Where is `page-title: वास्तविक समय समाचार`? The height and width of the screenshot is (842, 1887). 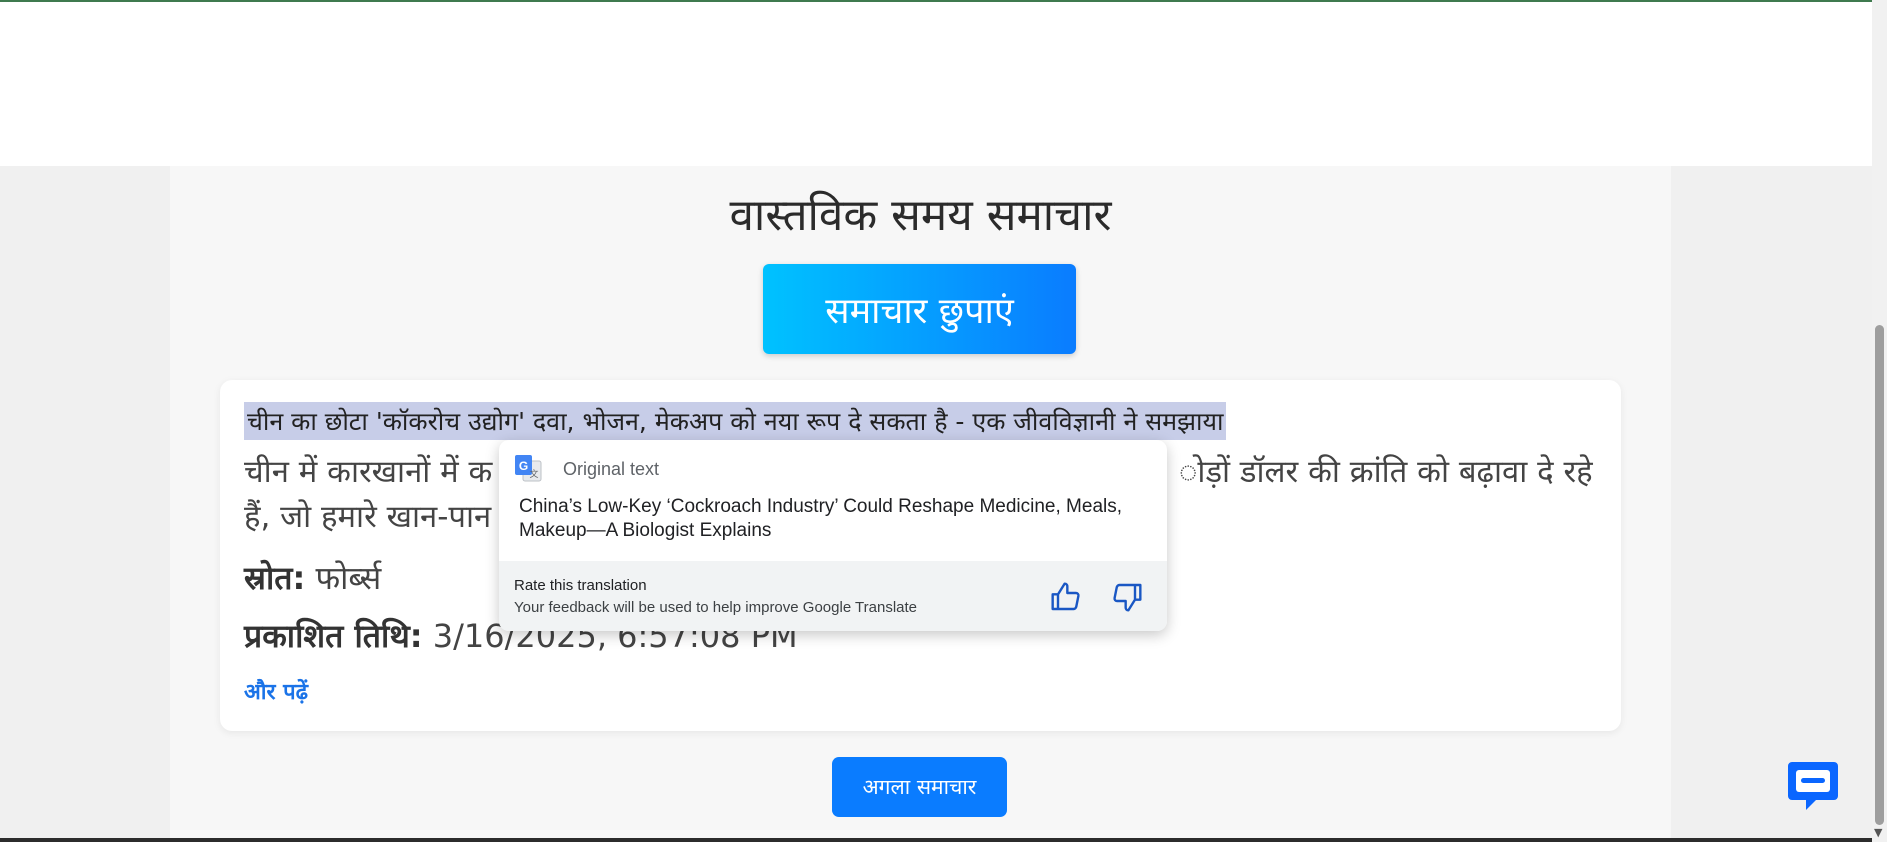
page-title: वास्तविक समय समाचार is located at coordinates (920, 215).